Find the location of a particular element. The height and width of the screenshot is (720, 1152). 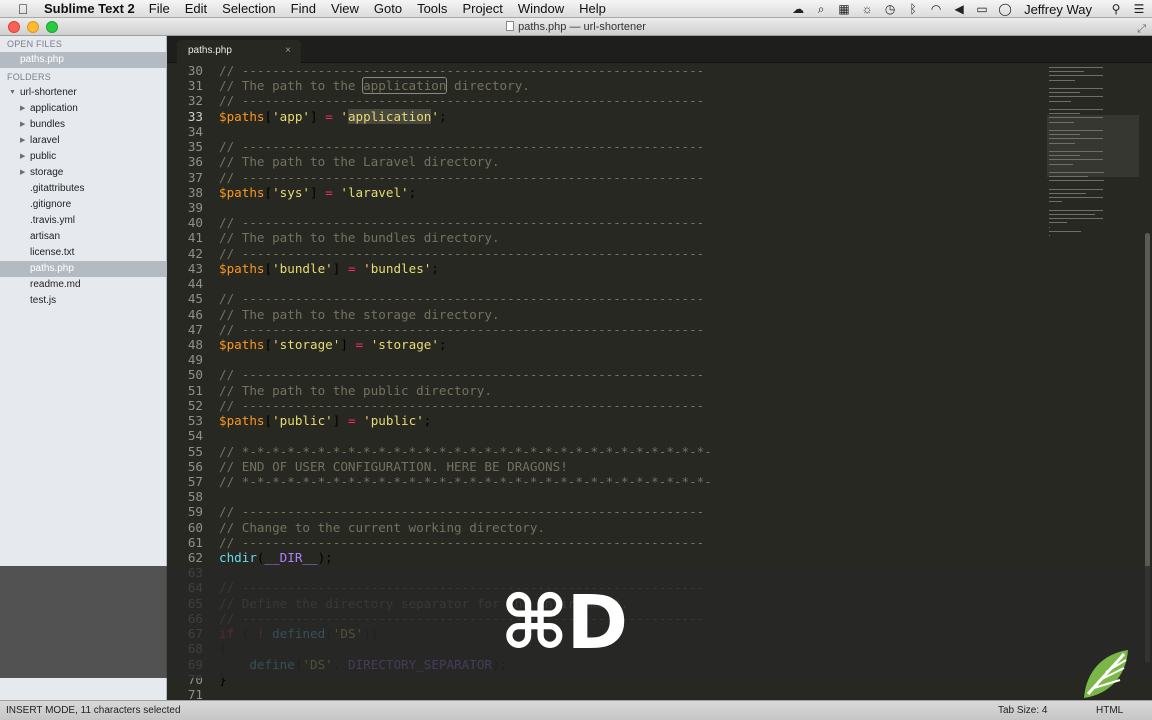

menu-find: Find is located at coordinates (303, 8).